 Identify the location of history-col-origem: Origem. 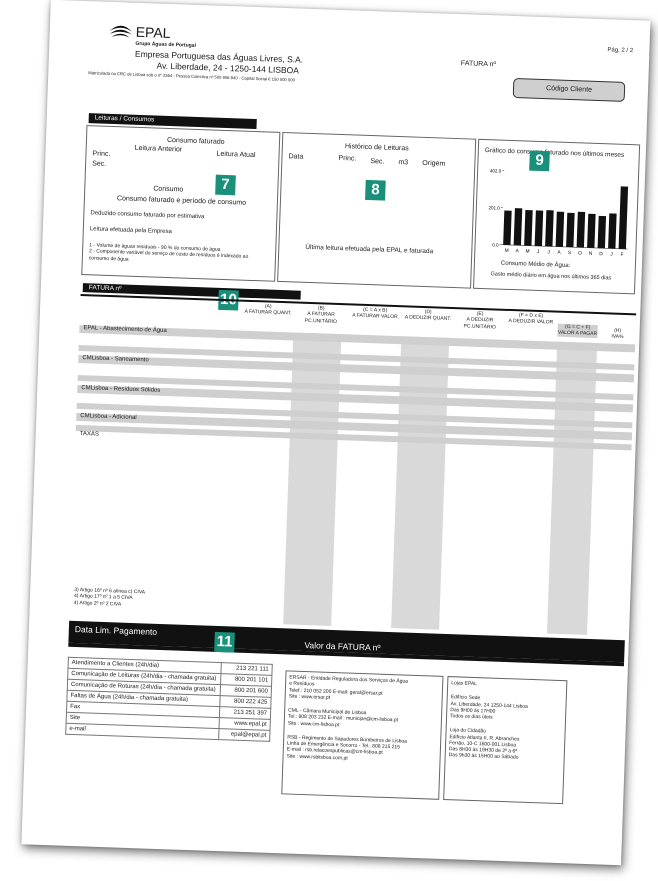
(434, 163).